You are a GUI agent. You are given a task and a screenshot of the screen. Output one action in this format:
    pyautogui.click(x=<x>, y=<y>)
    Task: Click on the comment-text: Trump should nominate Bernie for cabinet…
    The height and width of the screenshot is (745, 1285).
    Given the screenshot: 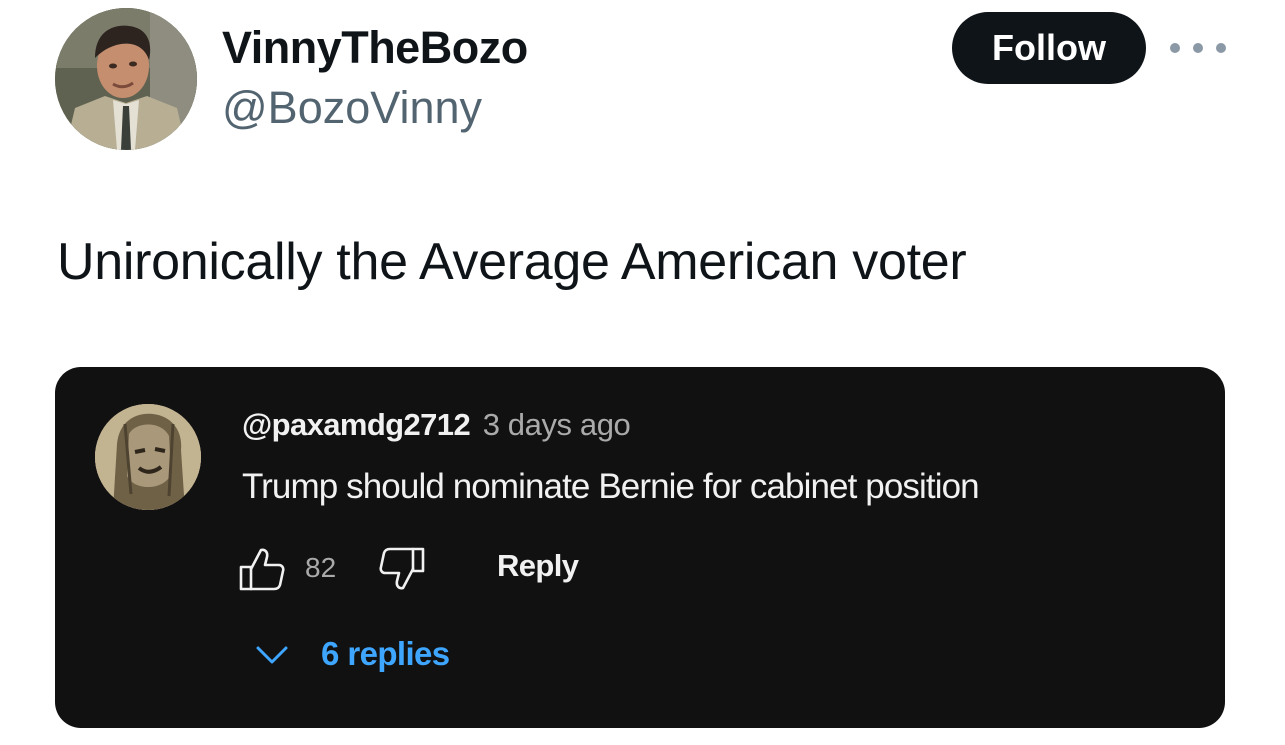 What is the action you would take?
    pyautogui.click(x=611, y=486)
    